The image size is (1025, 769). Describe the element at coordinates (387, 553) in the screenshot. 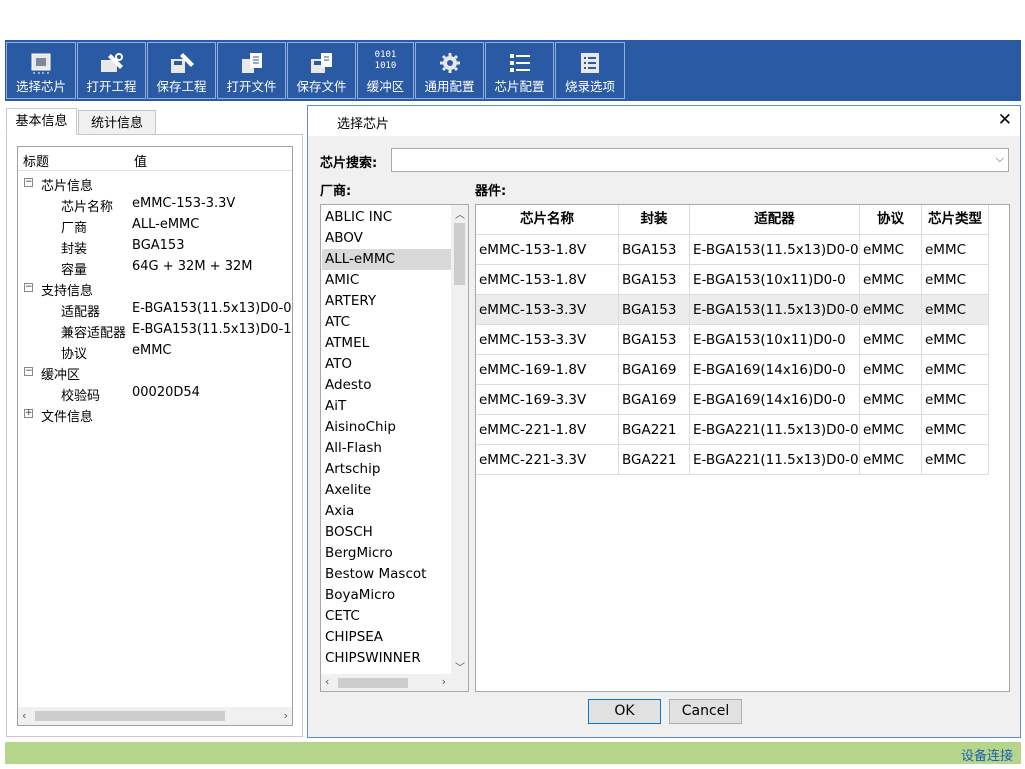

I see `vendor-item: BergMicro` at that location.